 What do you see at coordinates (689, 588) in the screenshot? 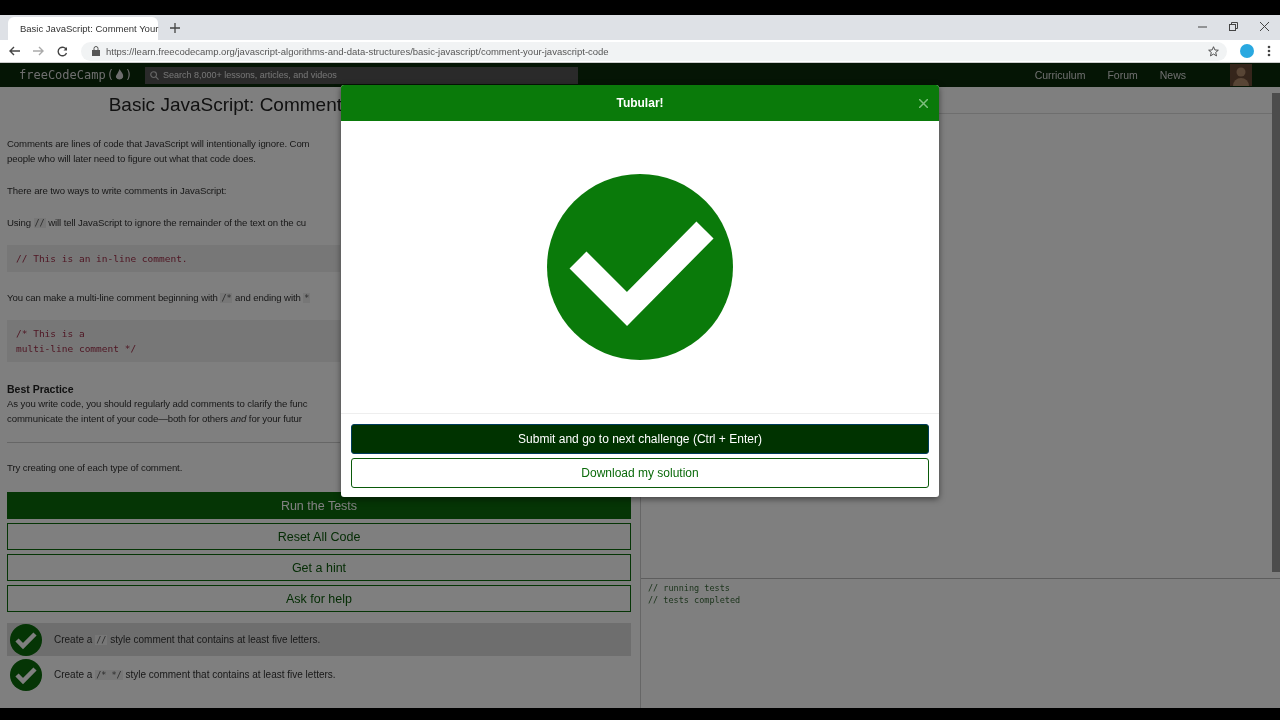
I see `console-line: // running tests` at bounding box center [689, 588].